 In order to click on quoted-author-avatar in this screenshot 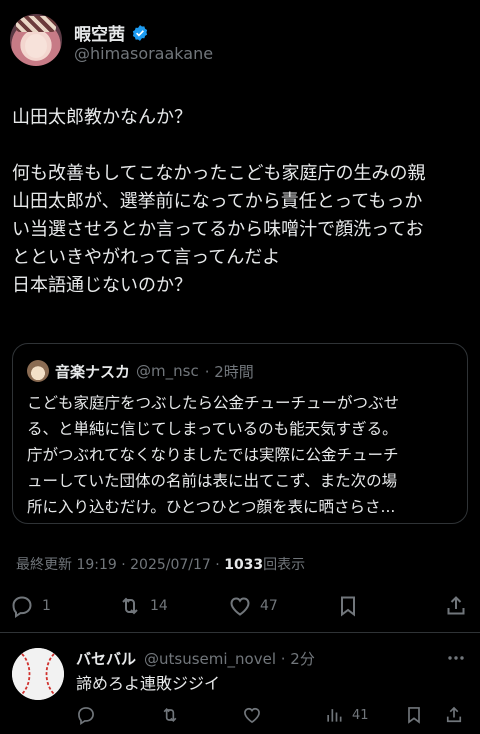, I will do `click(38, 371)`.